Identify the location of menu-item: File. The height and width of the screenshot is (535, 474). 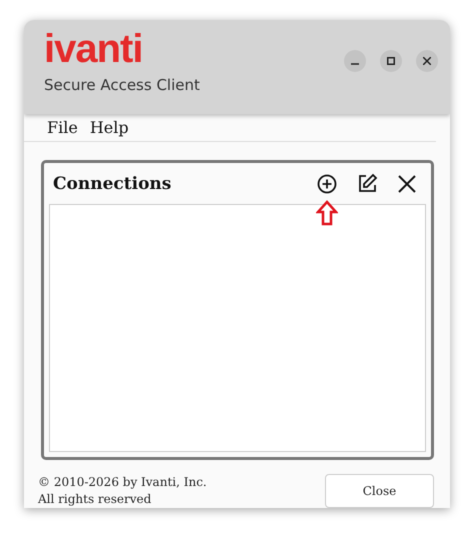
(62, 128).